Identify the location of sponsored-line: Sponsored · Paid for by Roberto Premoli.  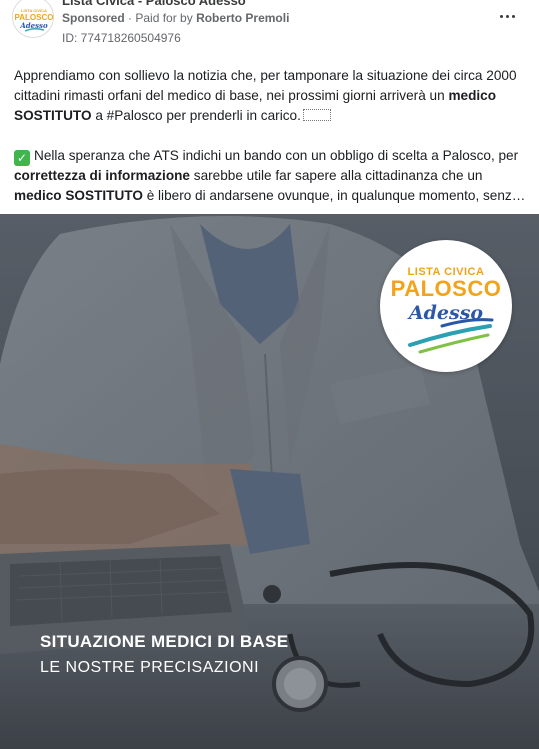
(175, 18).